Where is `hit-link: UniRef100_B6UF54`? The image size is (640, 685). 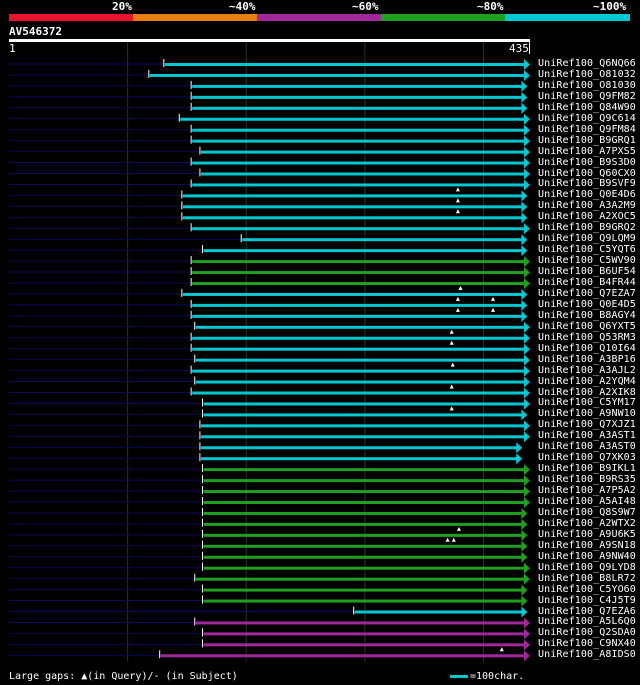
hit-link: UniRef100_B6UF54 is located at coordinates (587, 271).